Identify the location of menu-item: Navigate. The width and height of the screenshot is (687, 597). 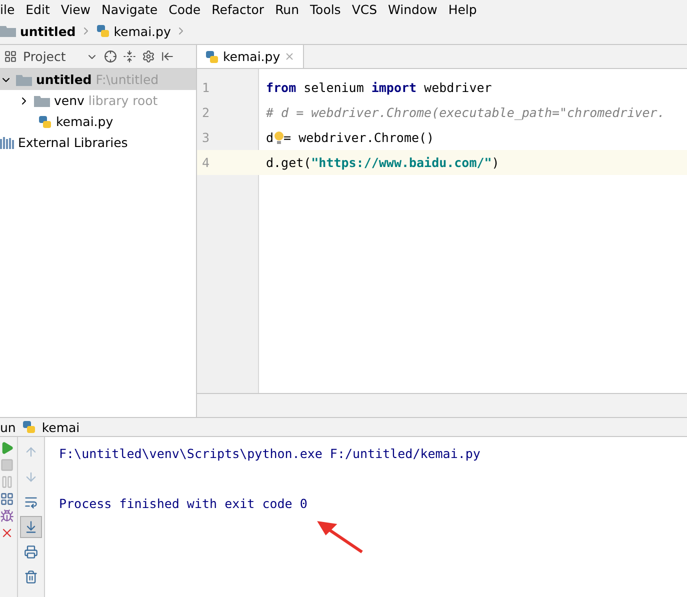
(130, 9).